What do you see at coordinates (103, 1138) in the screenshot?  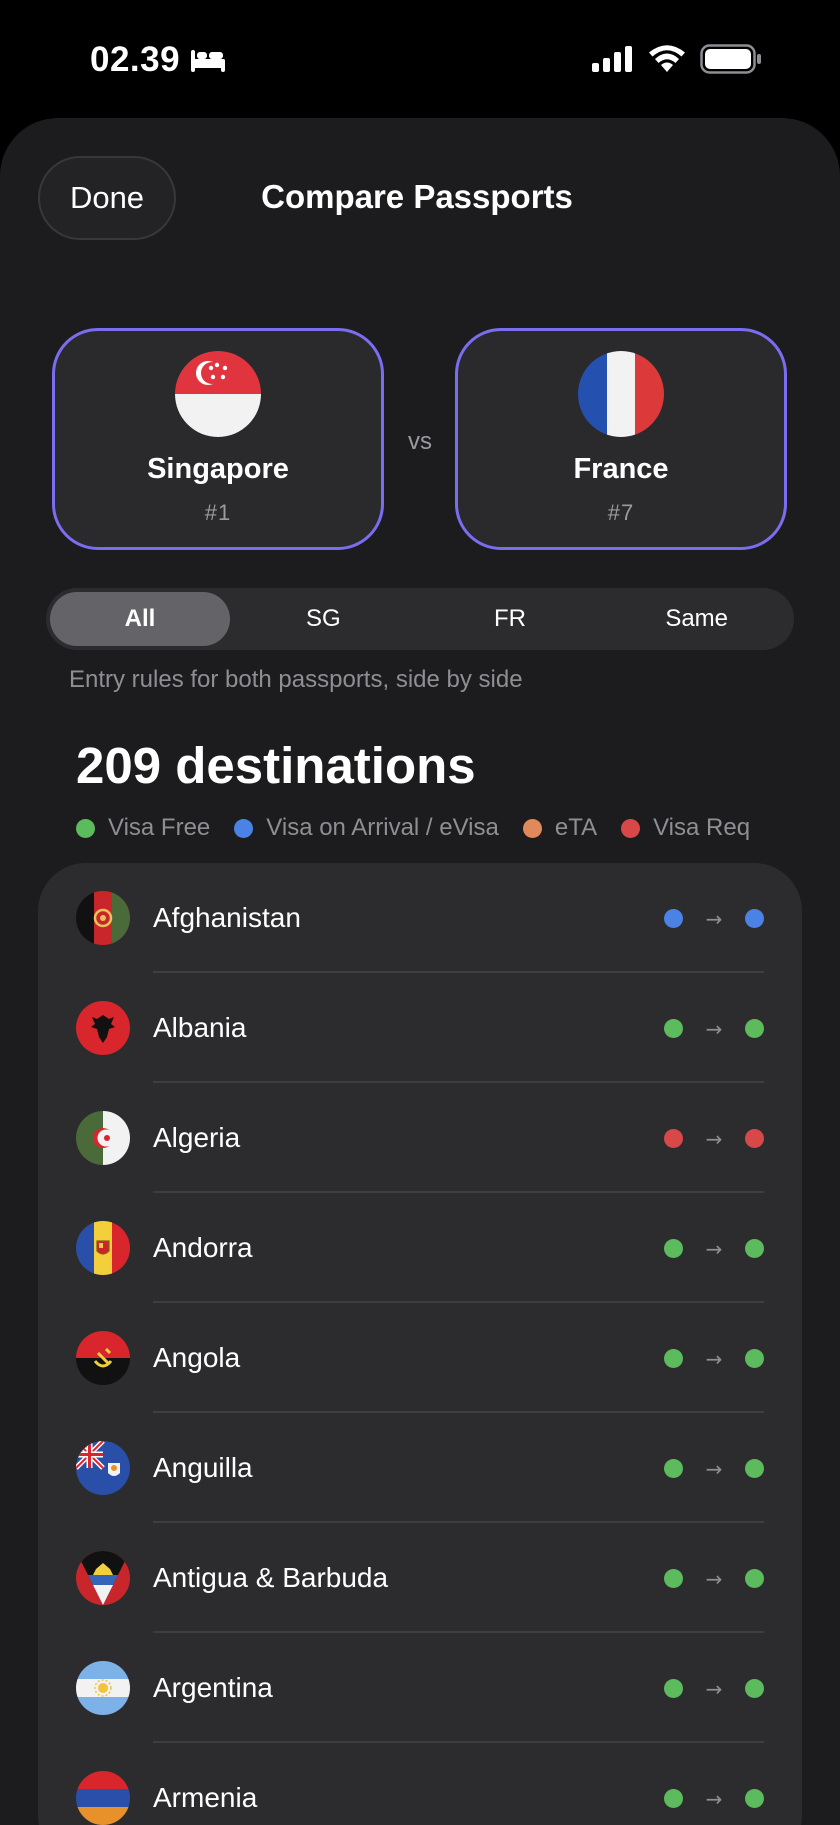 I see `algeria-flag-icon` at bounding box center [103, 1138].